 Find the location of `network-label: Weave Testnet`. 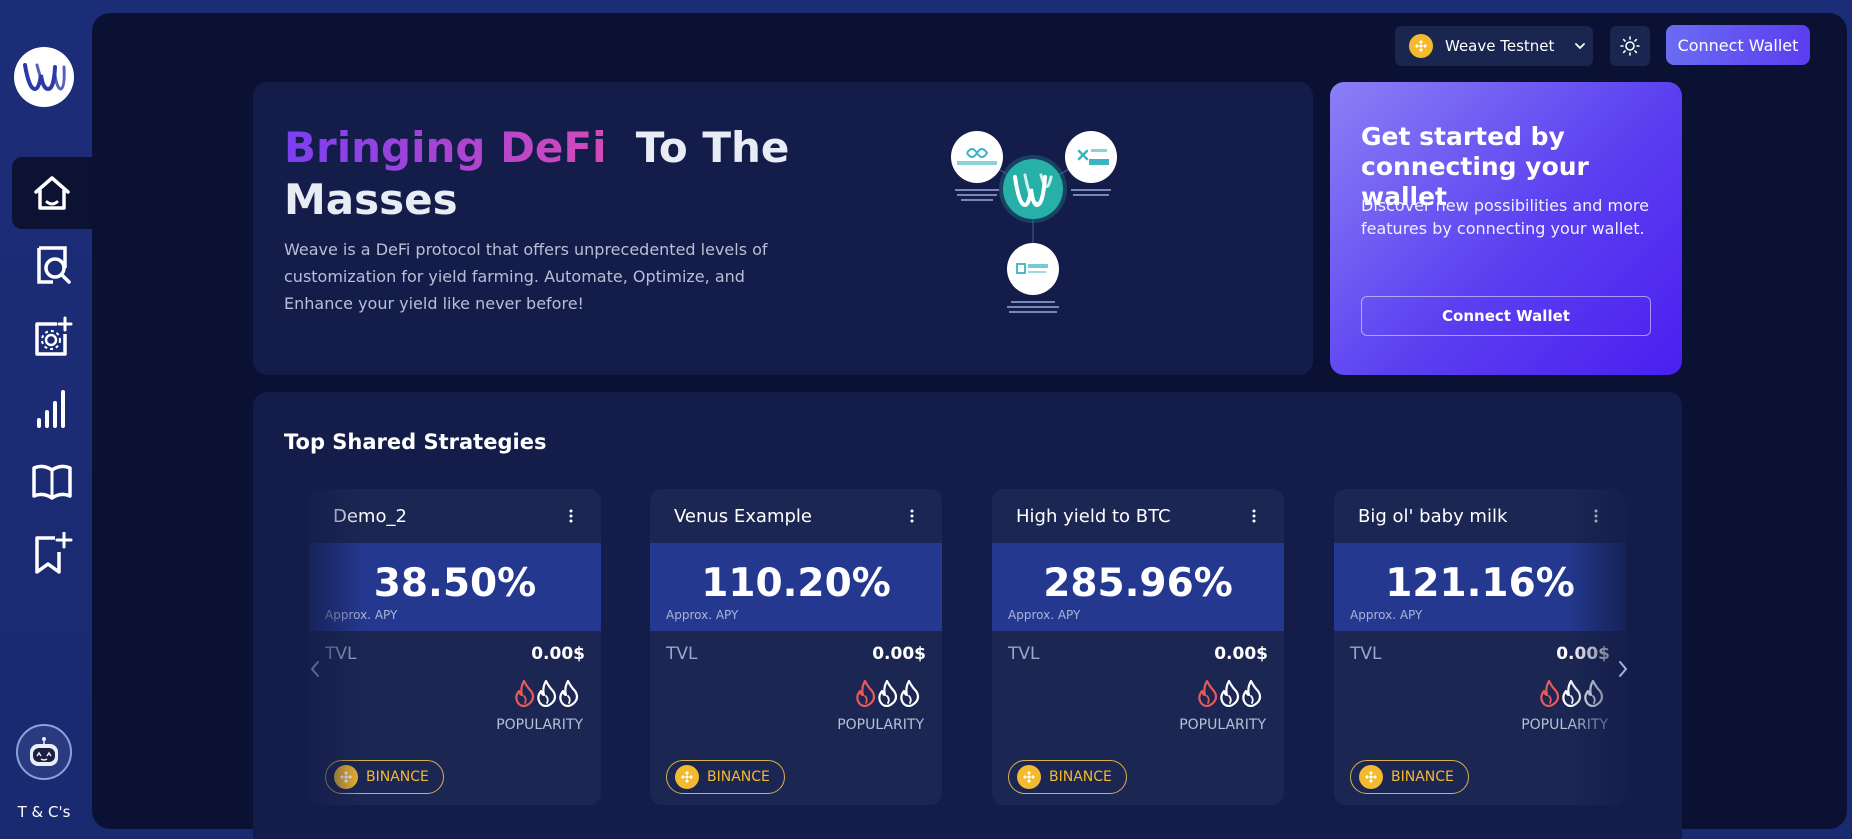

network-label: Weave Testnet is located at coordinates (1500, 46).